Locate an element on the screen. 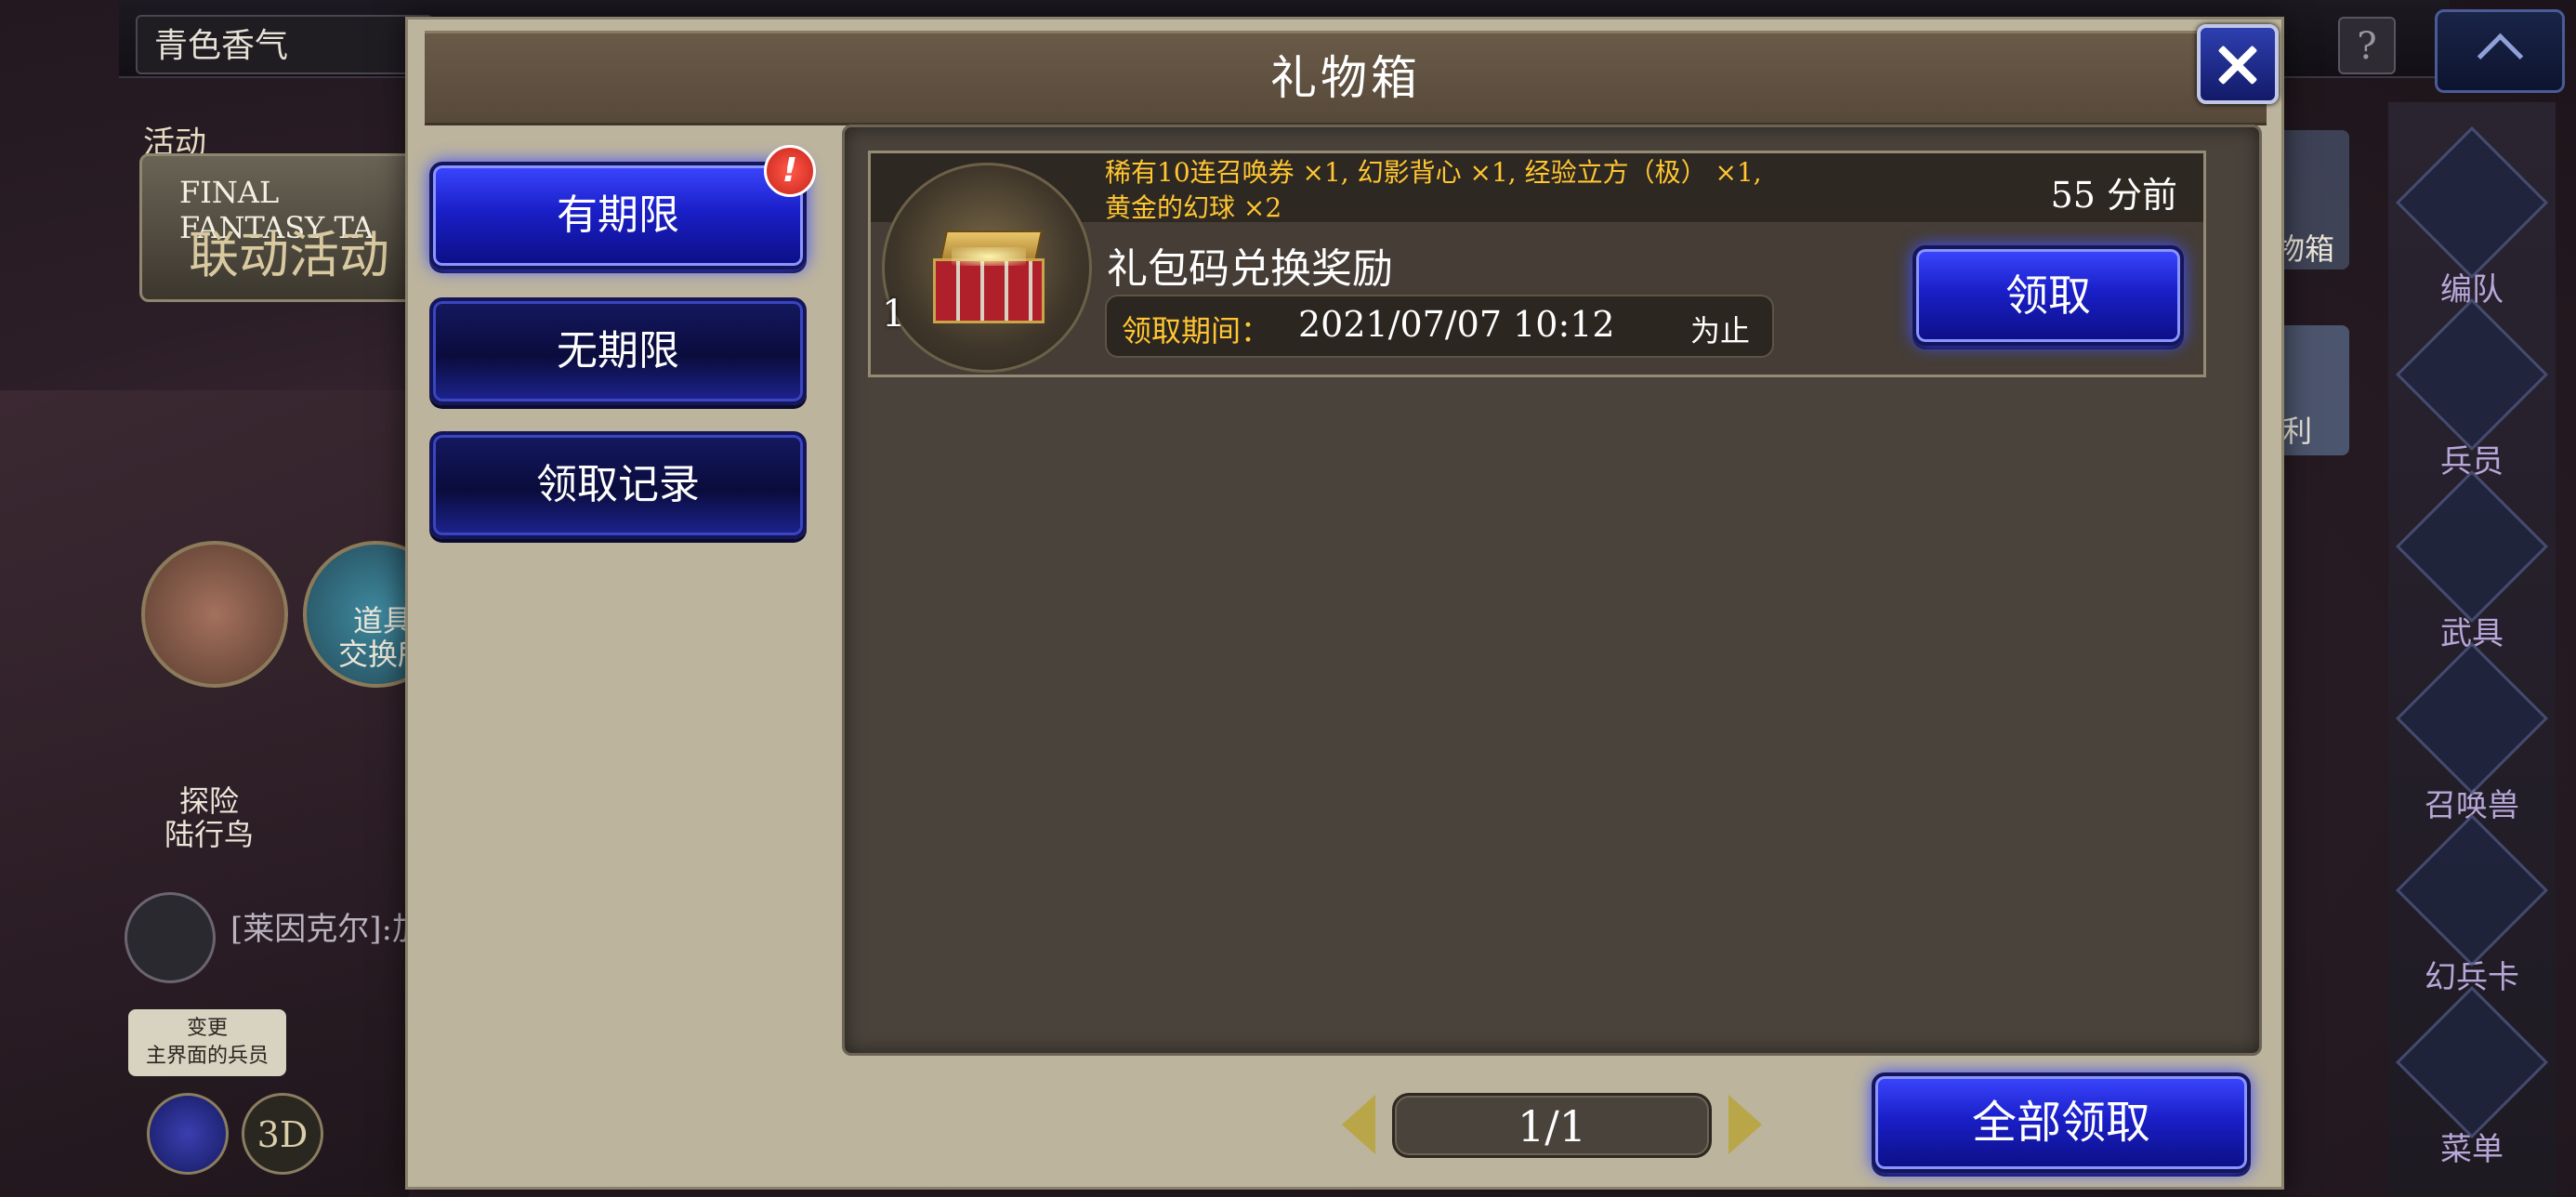 This screenshot has height=1197, width=2576. weapons-icon is located at coordinates (2472, 546).